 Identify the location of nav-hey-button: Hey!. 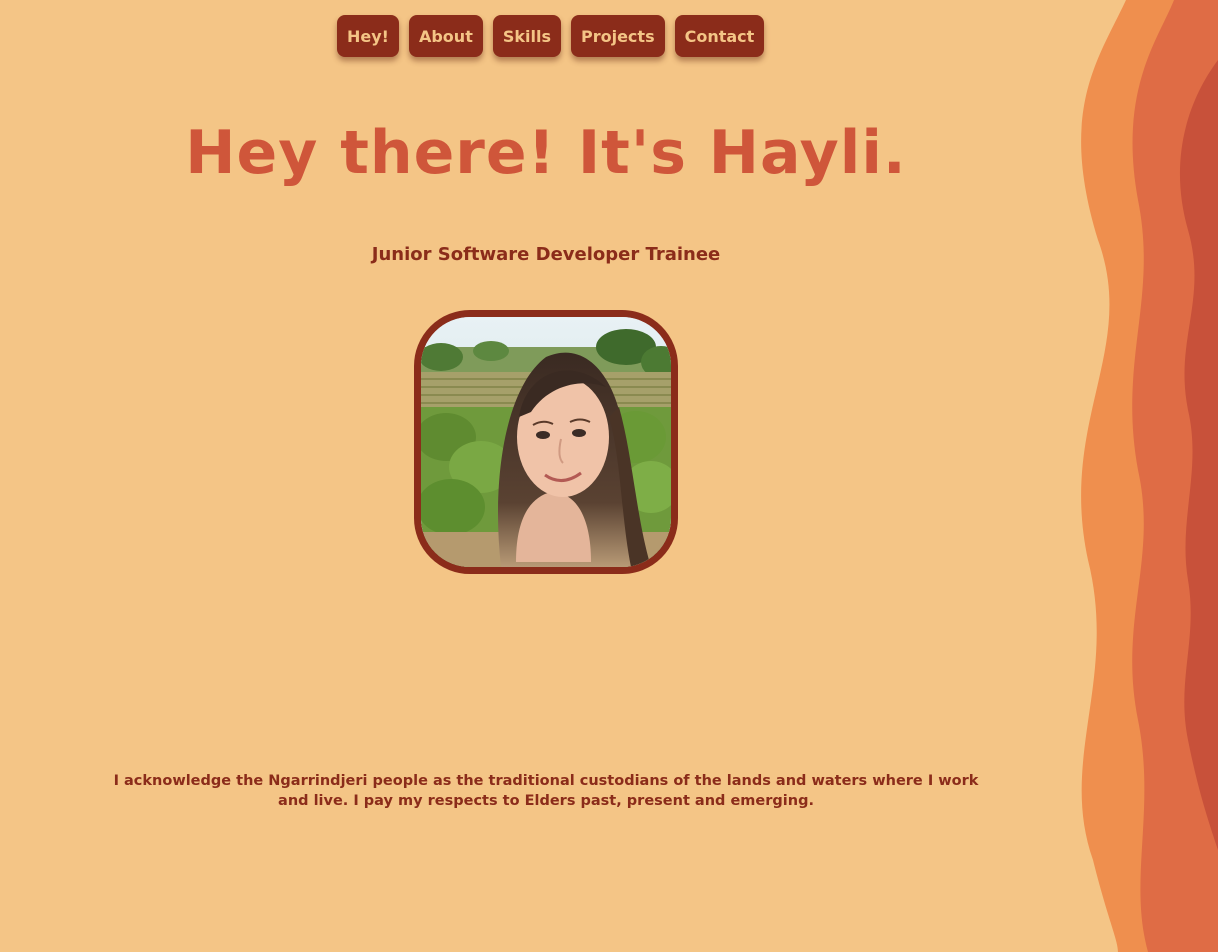
(368, 36).